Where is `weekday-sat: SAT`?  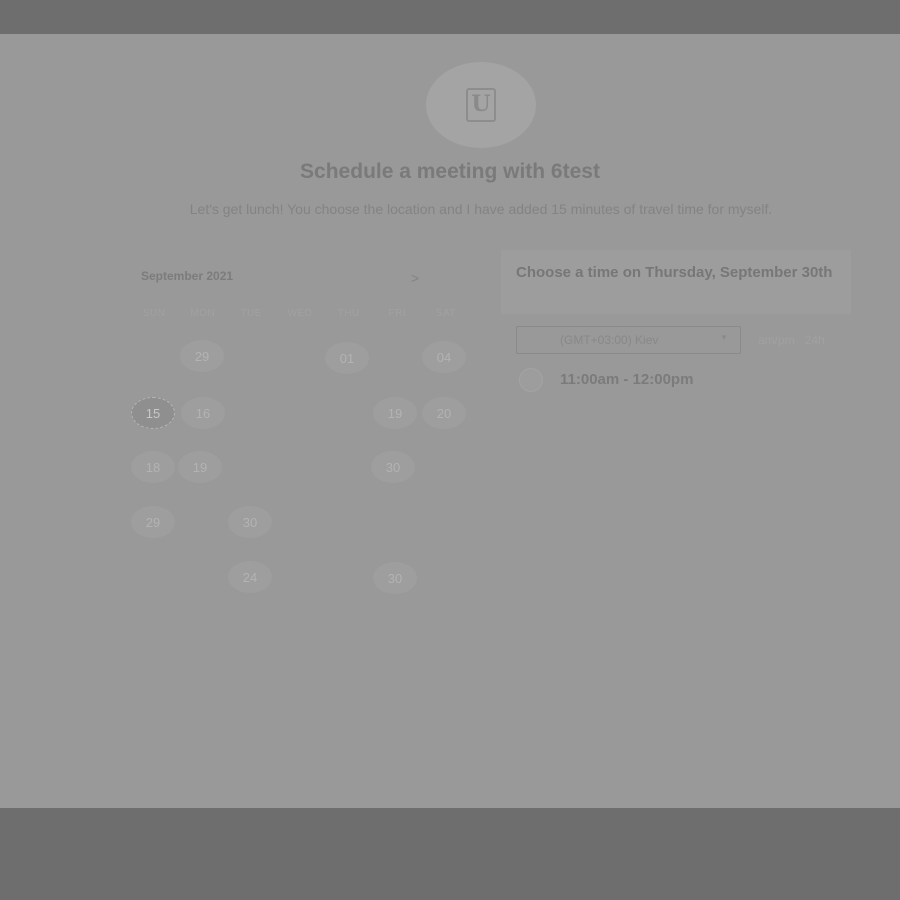
weekday-sat: SAT is located at coordinates (446, 313).